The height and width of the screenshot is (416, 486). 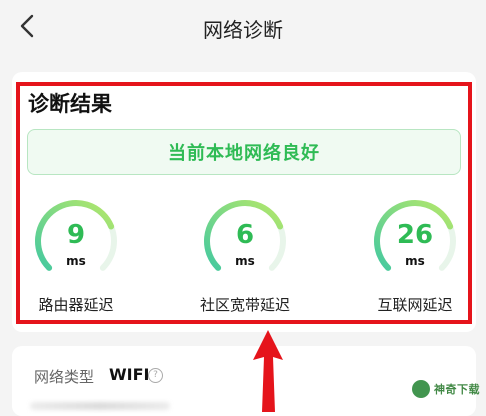 I want to click on network-status-text: 当前本地网络良好, so click(x=244, y=153).